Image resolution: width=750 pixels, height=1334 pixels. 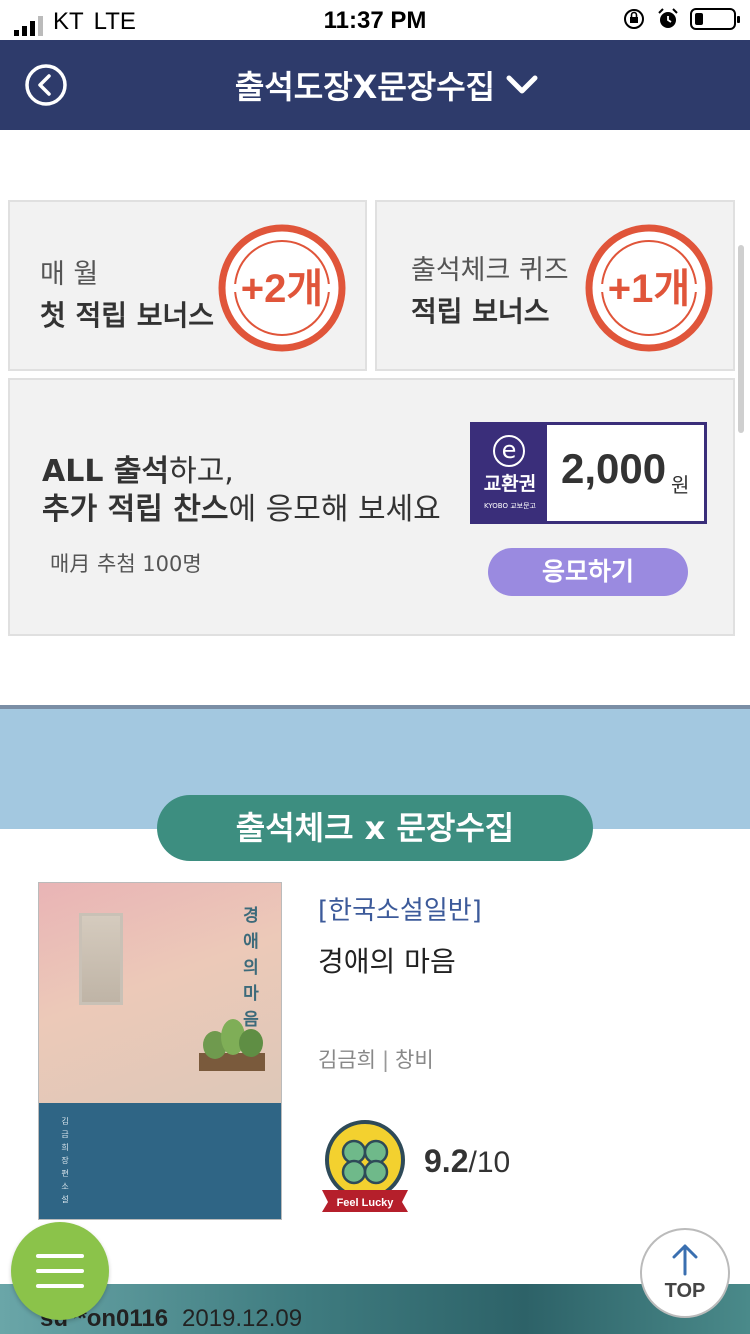 I want to click on book-rating: 9.2/10, so click(x=467, y=1161).